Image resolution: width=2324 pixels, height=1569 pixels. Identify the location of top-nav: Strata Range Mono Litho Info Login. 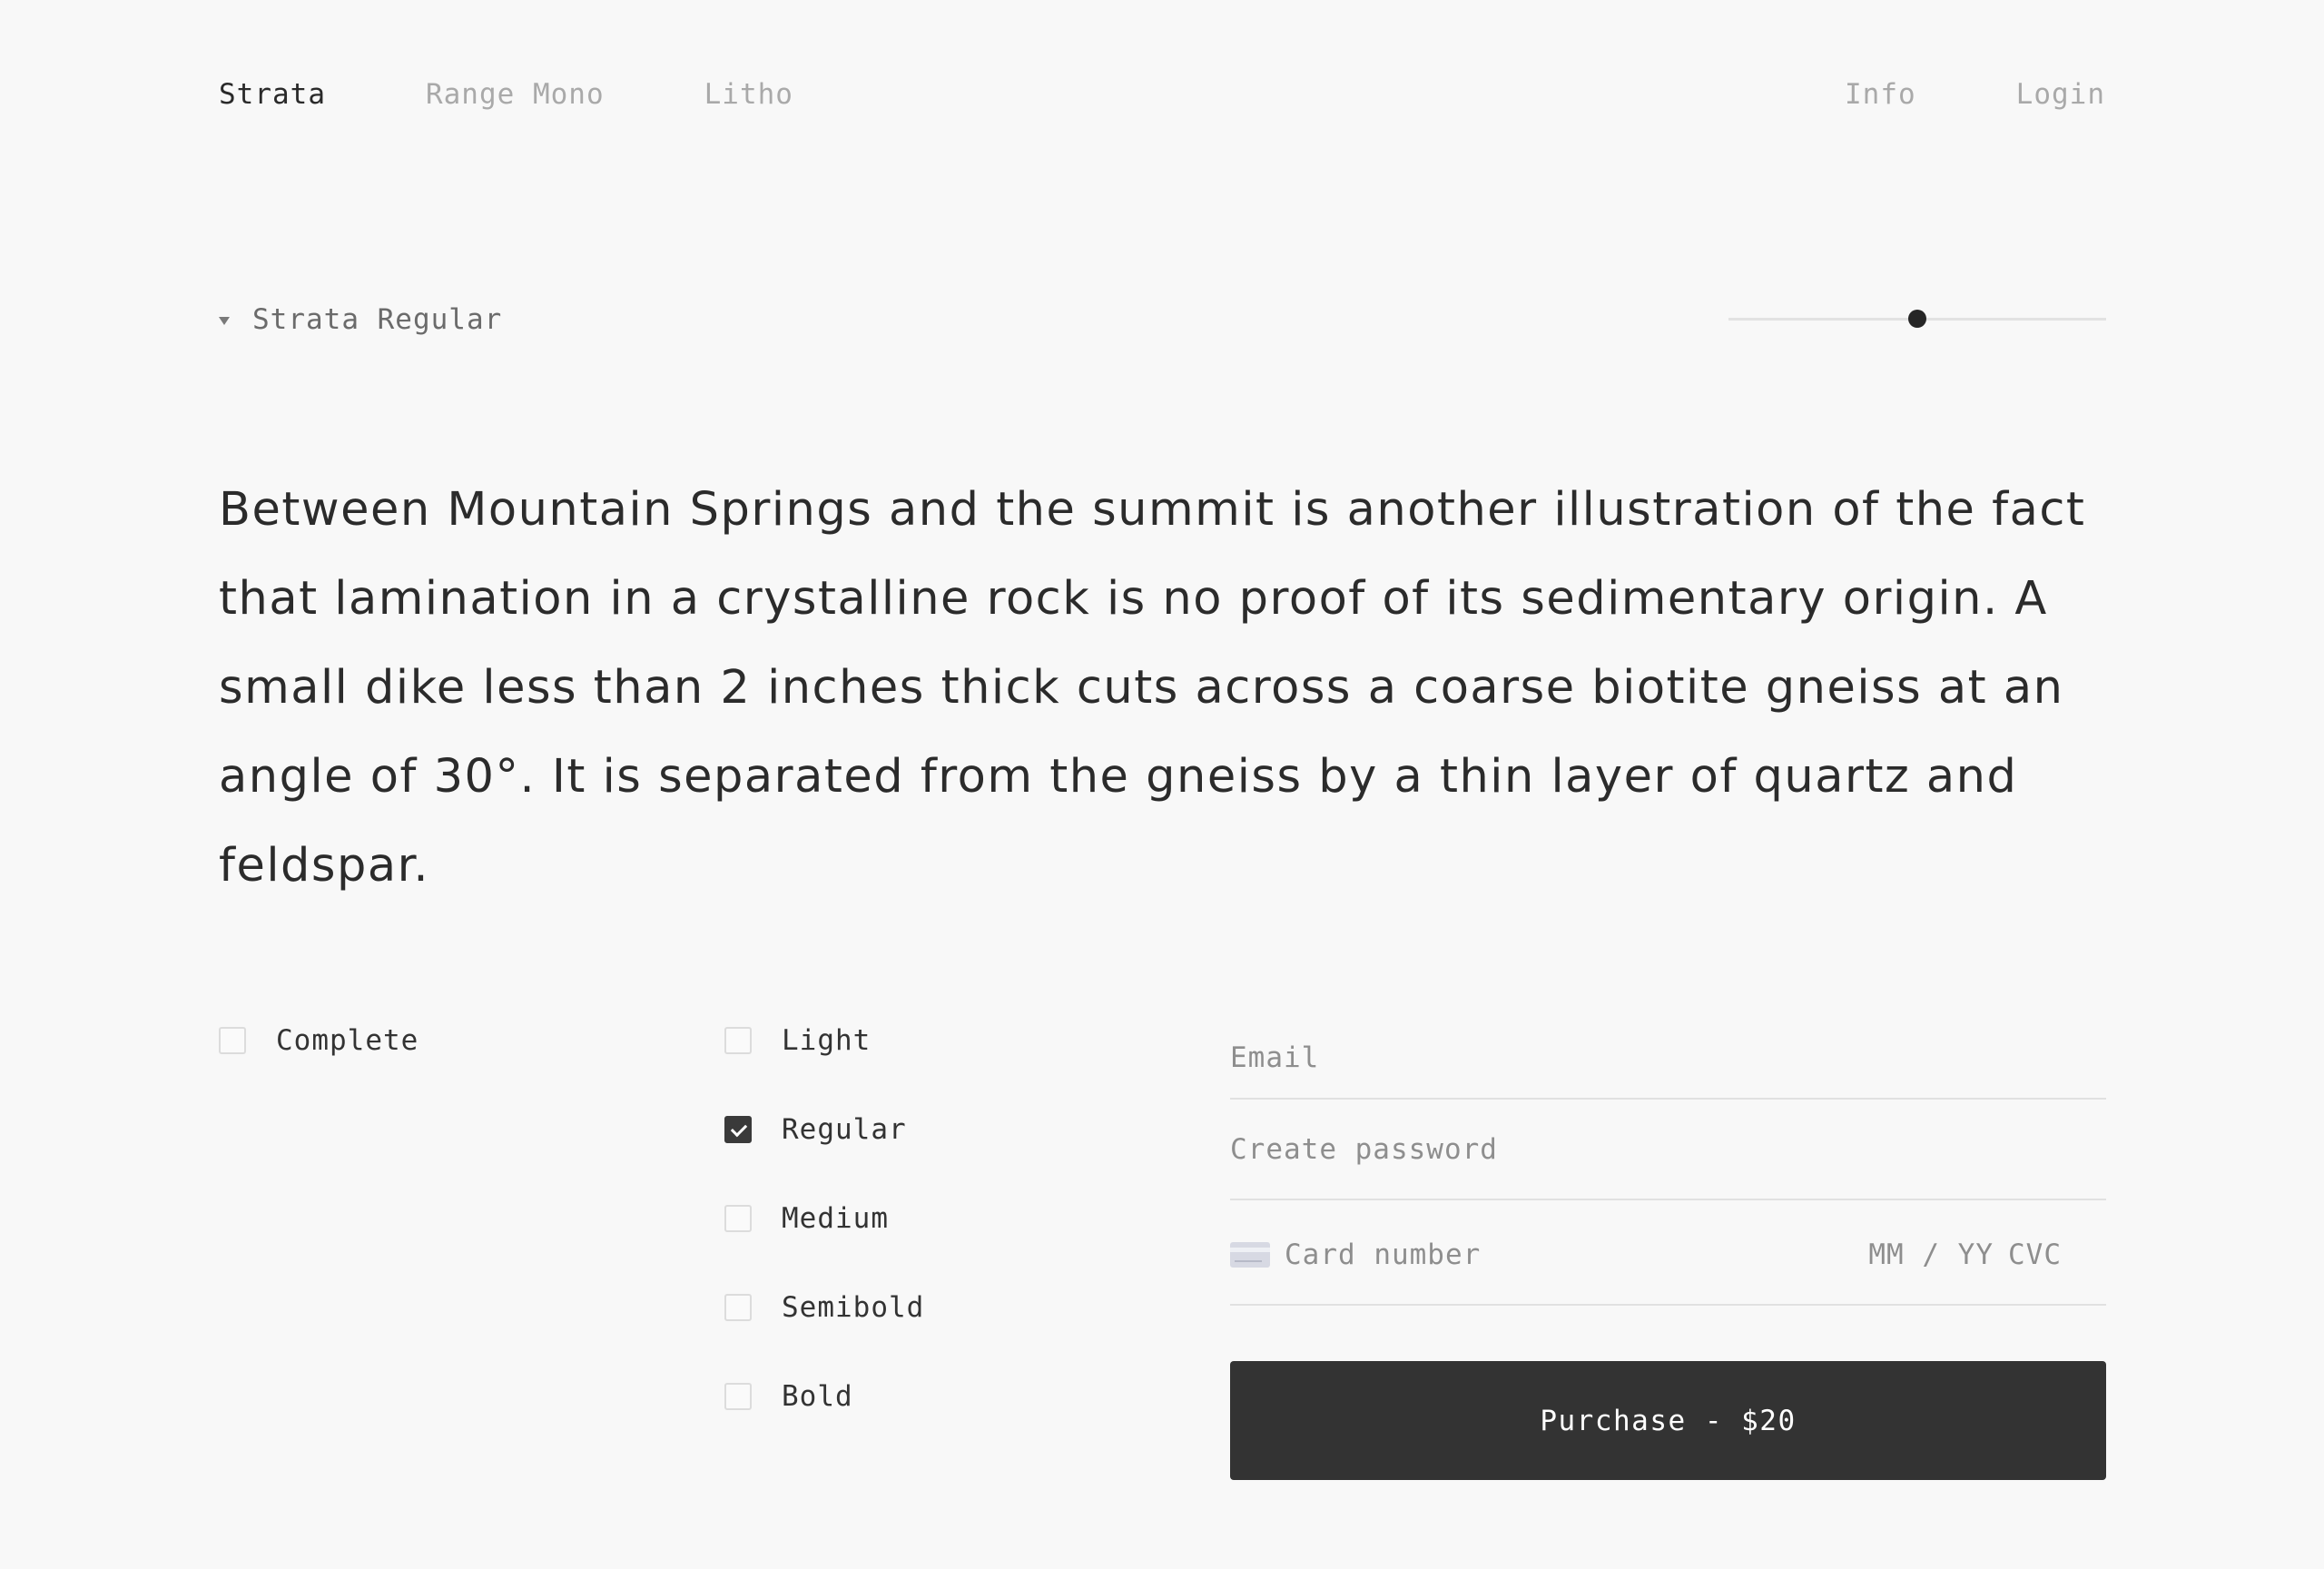
(1162, 94).